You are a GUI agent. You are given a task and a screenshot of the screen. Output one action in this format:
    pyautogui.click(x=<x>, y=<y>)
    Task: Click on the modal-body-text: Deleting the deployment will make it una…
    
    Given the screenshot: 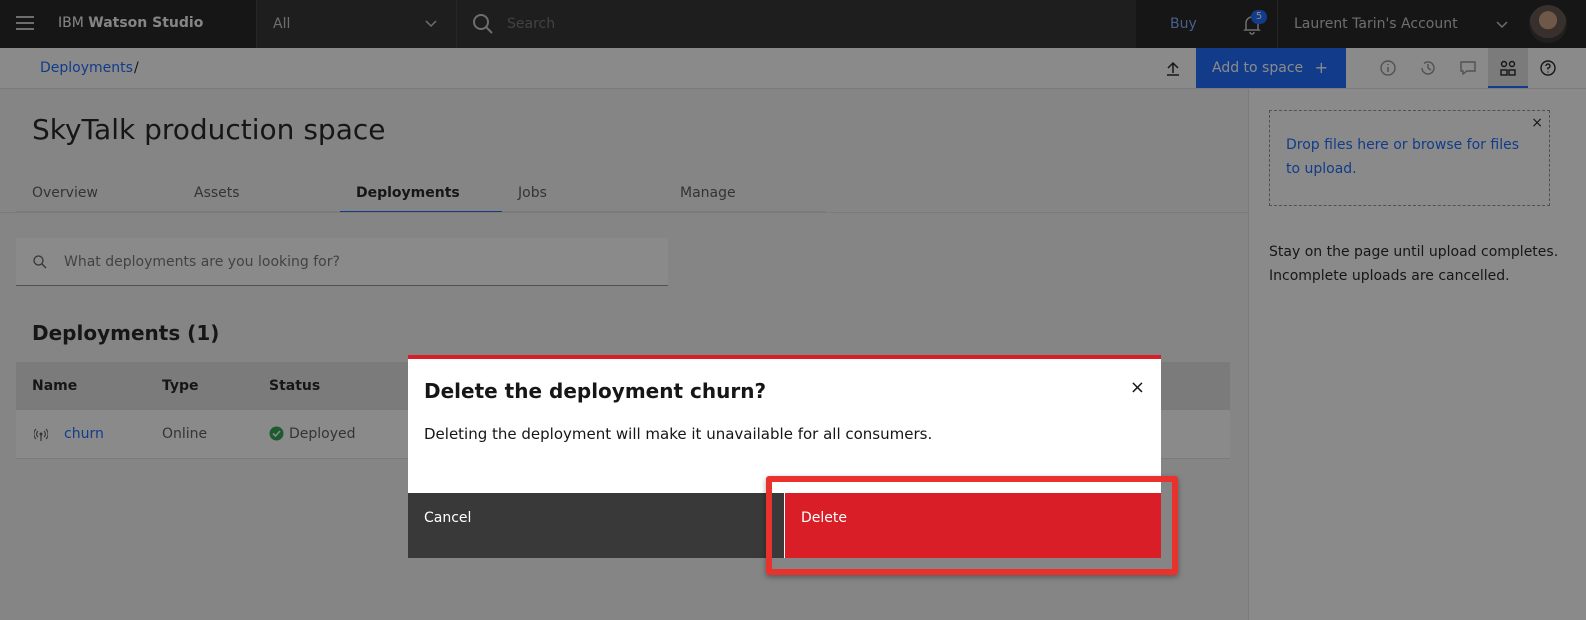 What is the action you would take?
    pyautogui.click(x=678, y=434)
    